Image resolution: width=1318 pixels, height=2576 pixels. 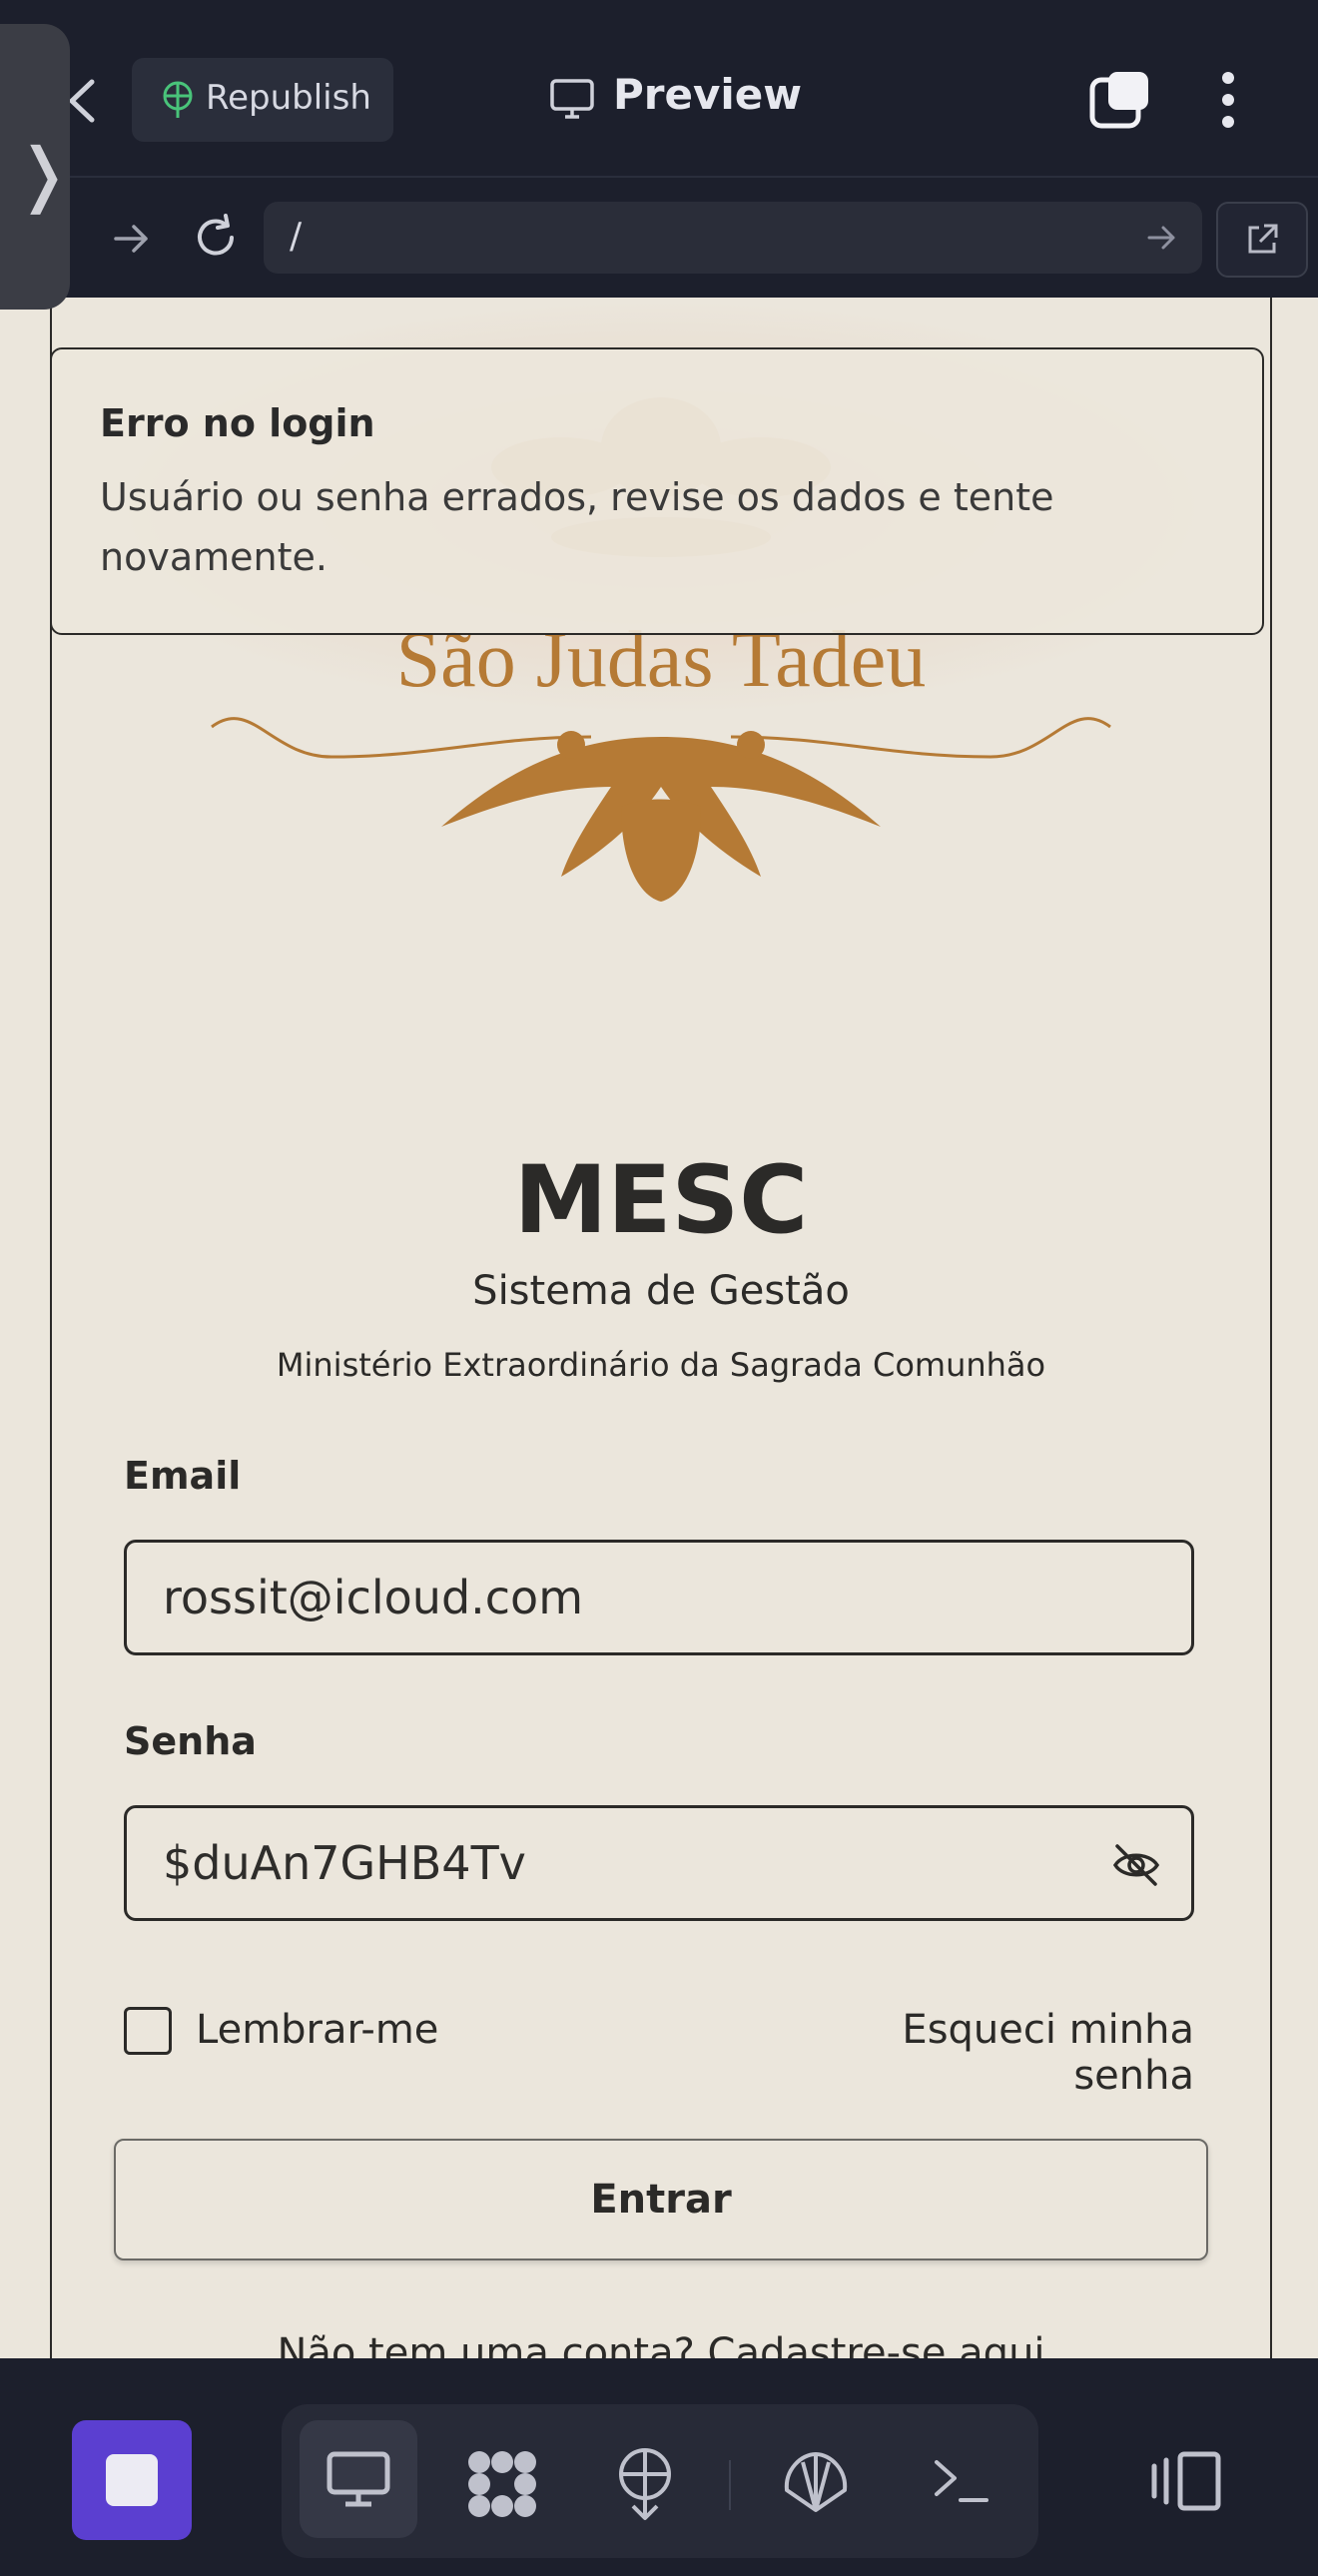 What do you see at coordinates (178, 100) in the screenshot?
I see `globe-upload-icon` at bounding box center [178, 100].